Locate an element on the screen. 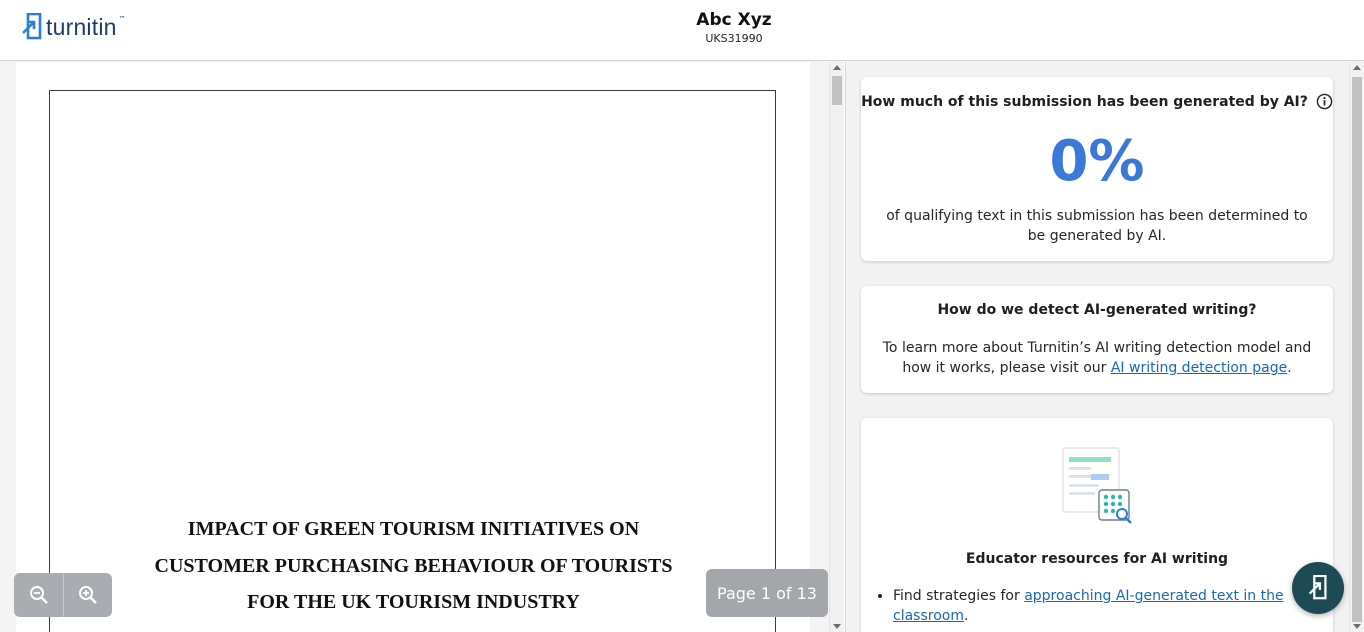 The width and height of the screenshot is (1364, 632). ai-resources-illustration-icon is located at coordinates (1097, 485).